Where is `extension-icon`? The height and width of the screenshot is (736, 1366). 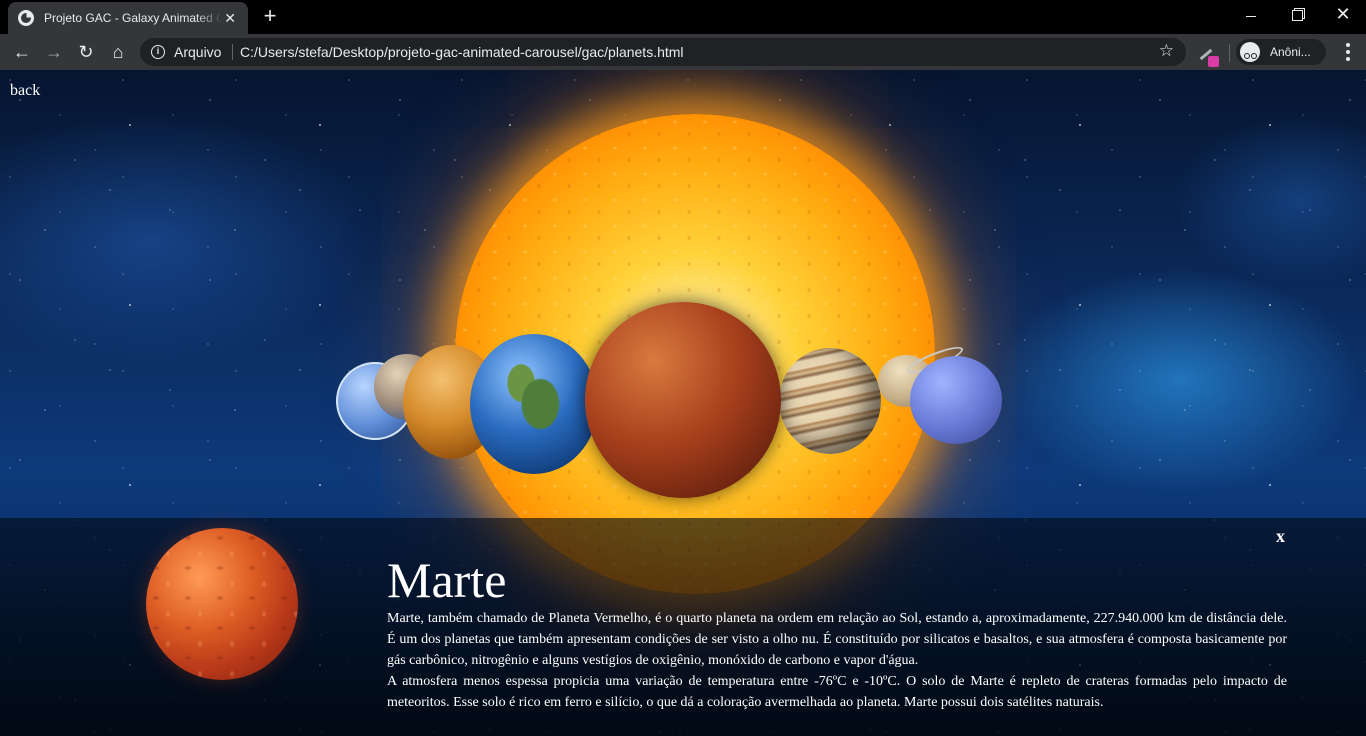 extension-icon is located at coordinates (1208, 56).